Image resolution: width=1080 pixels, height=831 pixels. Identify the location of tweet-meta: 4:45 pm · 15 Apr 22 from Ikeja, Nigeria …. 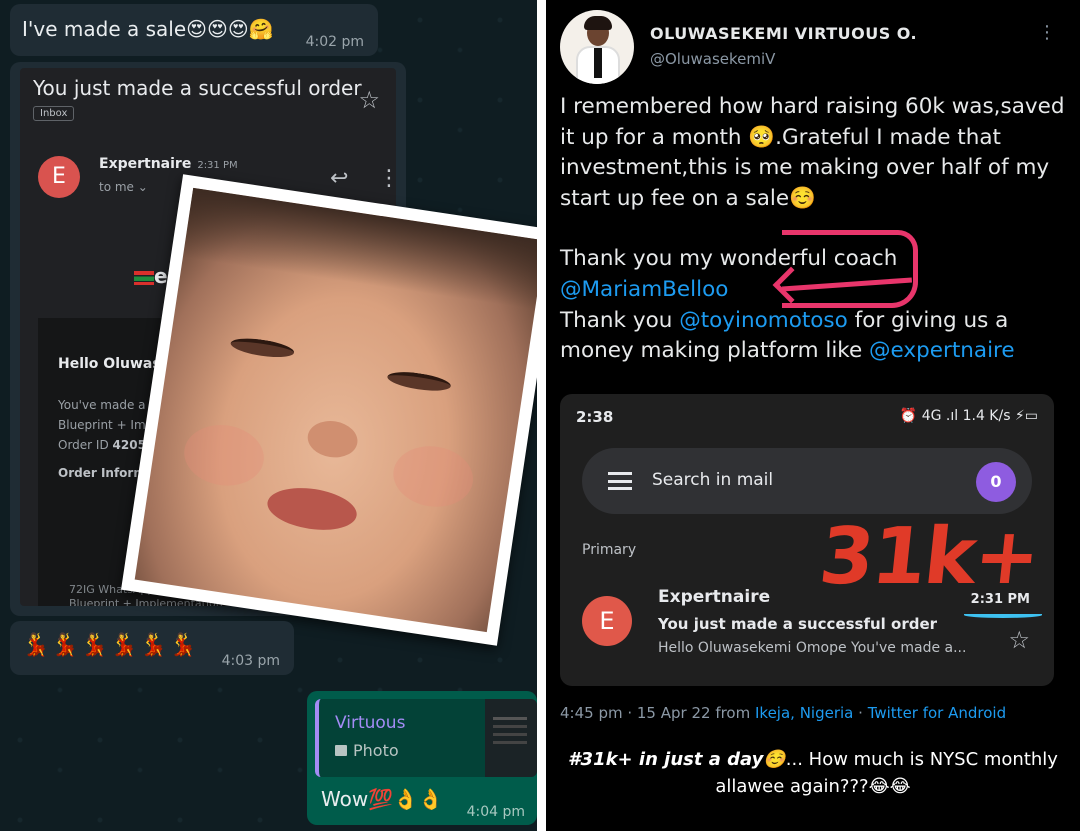
(783, 713).